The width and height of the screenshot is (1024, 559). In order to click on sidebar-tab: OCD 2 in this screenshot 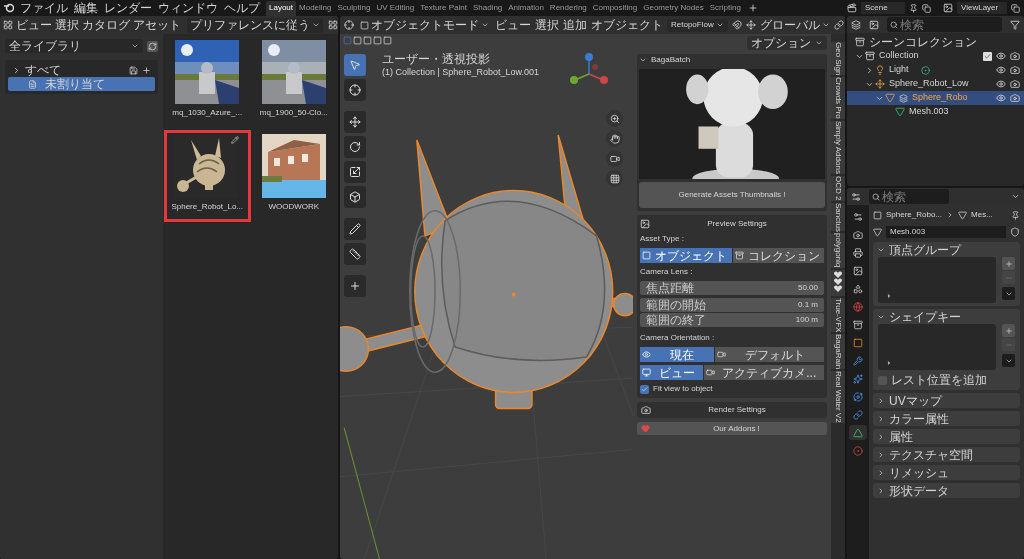, I will do `click(838, 188)`.